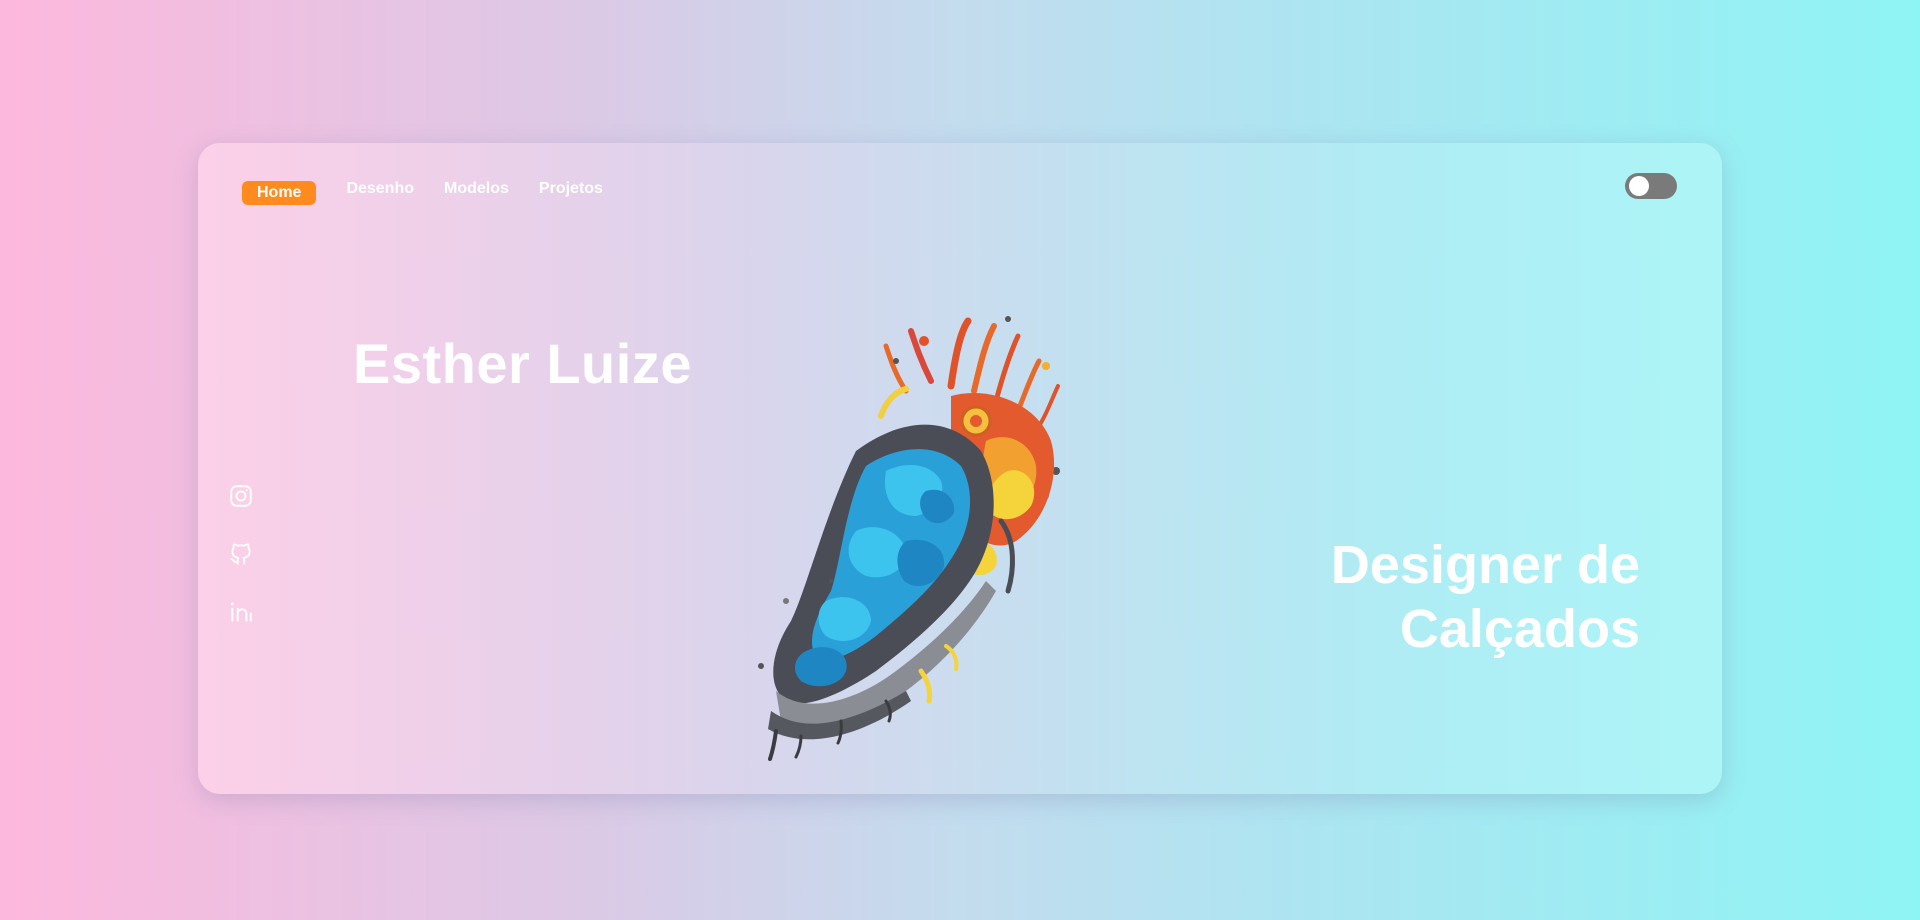 This screenshot has width=1920, height=920. Describe the element at coordinates (883, 564) in the screenshot. I see `shoe-body` at that location.